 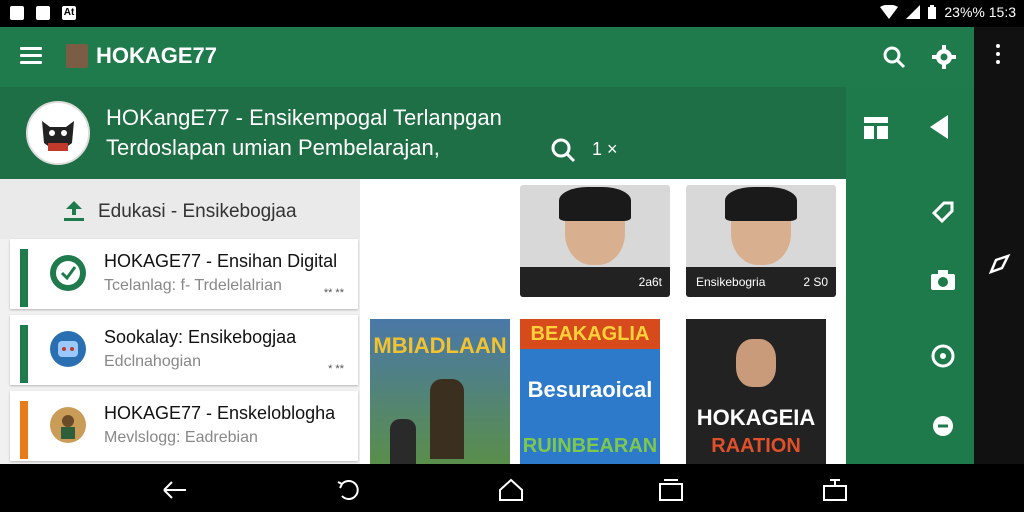 What do you see at coordinates (944, 57) in the screenshot?
I see `gear-icon` at bounding box center [944, 57].